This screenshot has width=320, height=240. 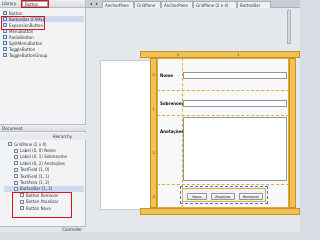 What do you see at coordinates (166, 75) in the screenshot?
I see `label-nome: Nome` at bounding box center [166, 75].